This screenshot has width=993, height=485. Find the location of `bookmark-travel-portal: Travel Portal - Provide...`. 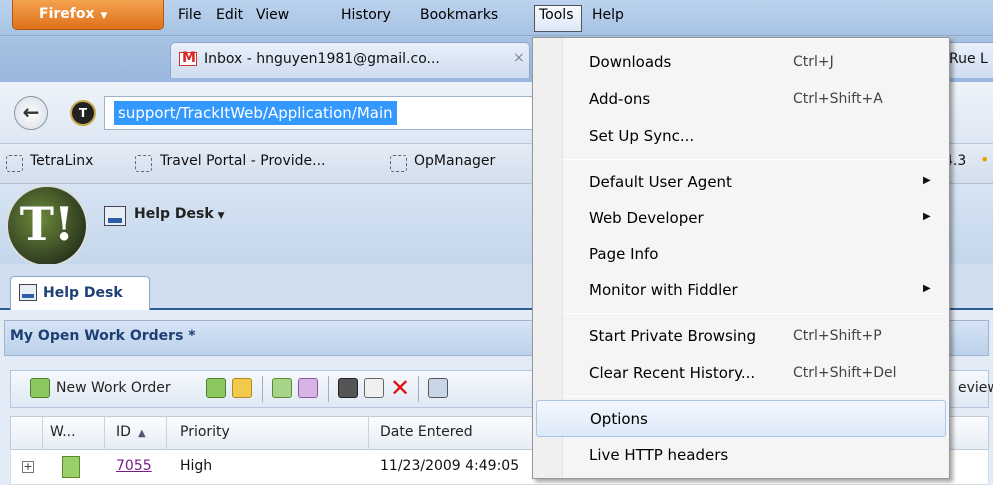

bookmark-travel-portal: Travel Portal - Provide... is located at coordinates (242, 161).